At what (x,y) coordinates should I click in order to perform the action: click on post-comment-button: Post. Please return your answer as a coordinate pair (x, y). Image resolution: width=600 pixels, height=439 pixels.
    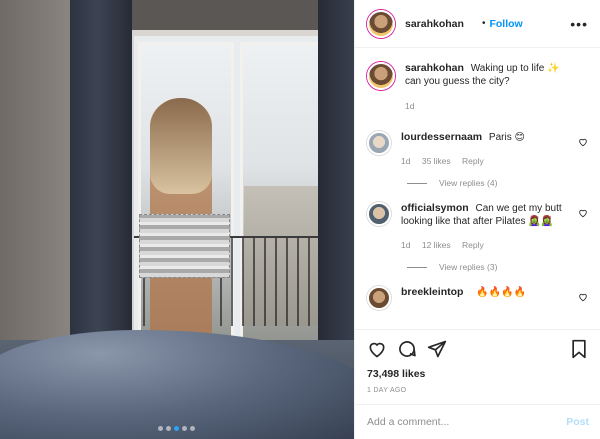
    Looking at the image, I should click on (577, 422).